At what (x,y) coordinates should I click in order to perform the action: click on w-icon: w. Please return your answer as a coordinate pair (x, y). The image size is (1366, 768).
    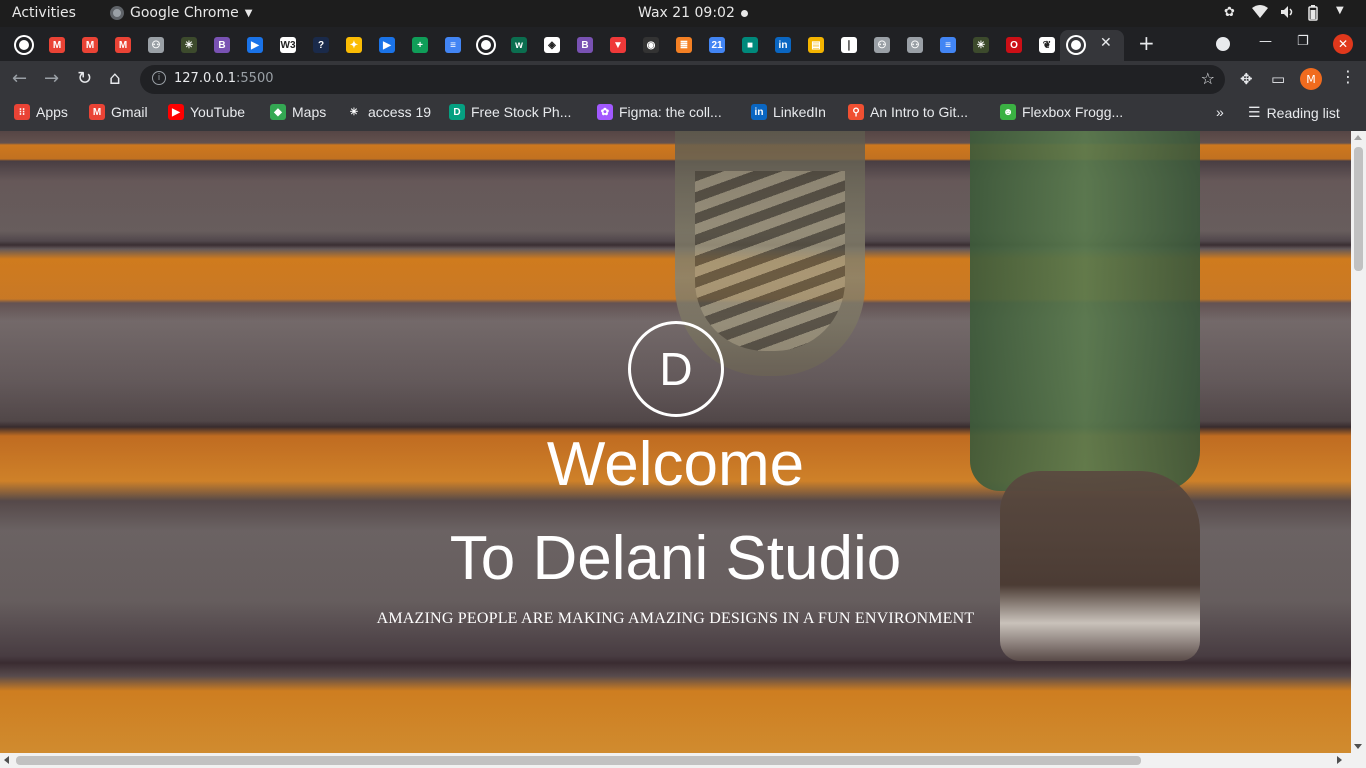
    Looking at the image, I should click on (519, 45).